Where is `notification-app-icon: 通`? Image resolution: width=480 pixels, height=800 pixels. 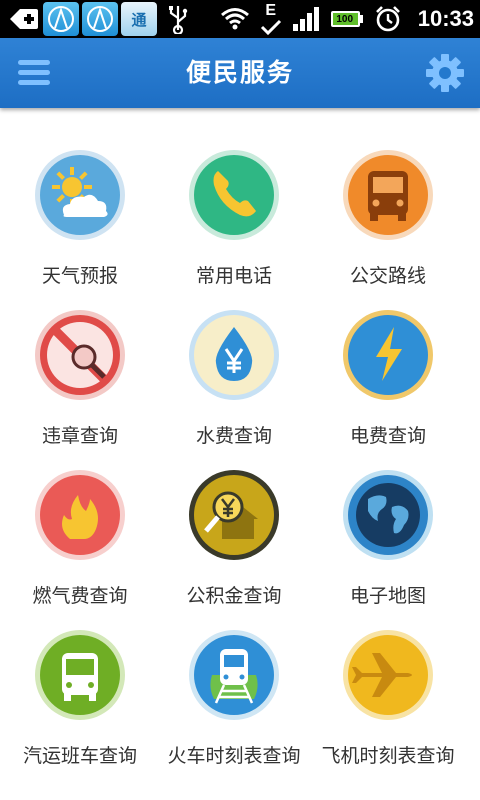
notification-app-icon: 通 is located at coordinates (139, 19).